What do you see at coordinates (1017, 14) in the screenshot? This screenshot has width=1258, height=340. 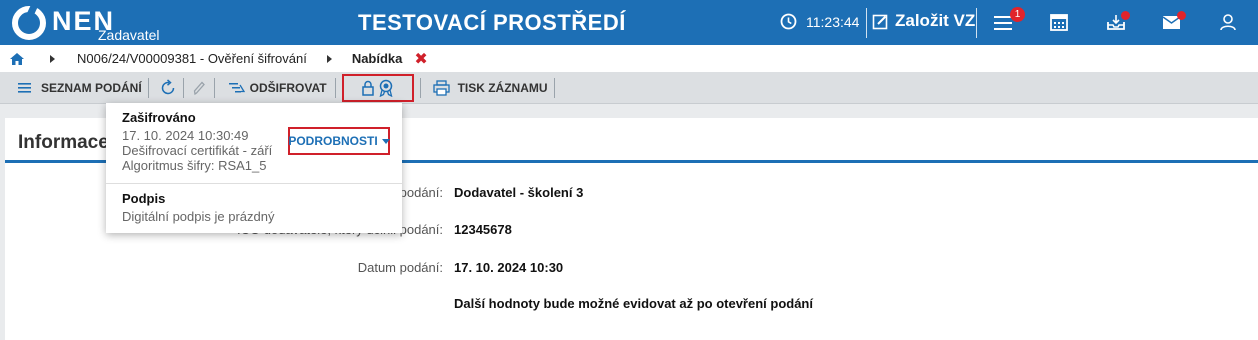 I see `notification-badge: 1` at bounding box center [1017, 14].